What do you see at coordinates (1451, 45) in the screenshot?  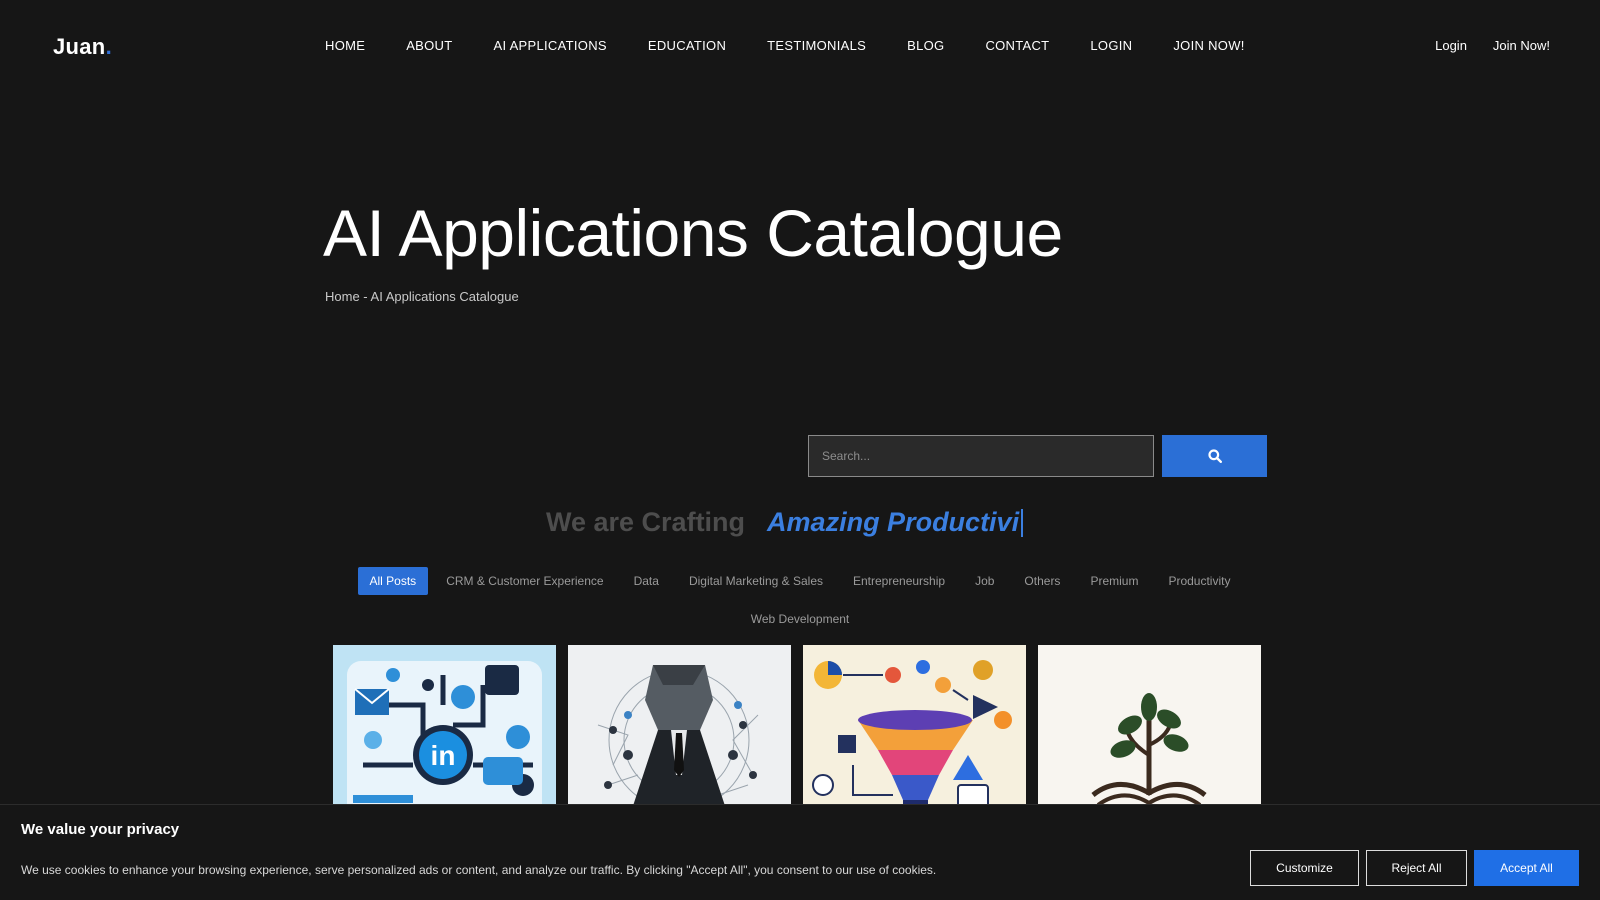 I see `login-link: Login` at bounding box center [1451, 45].